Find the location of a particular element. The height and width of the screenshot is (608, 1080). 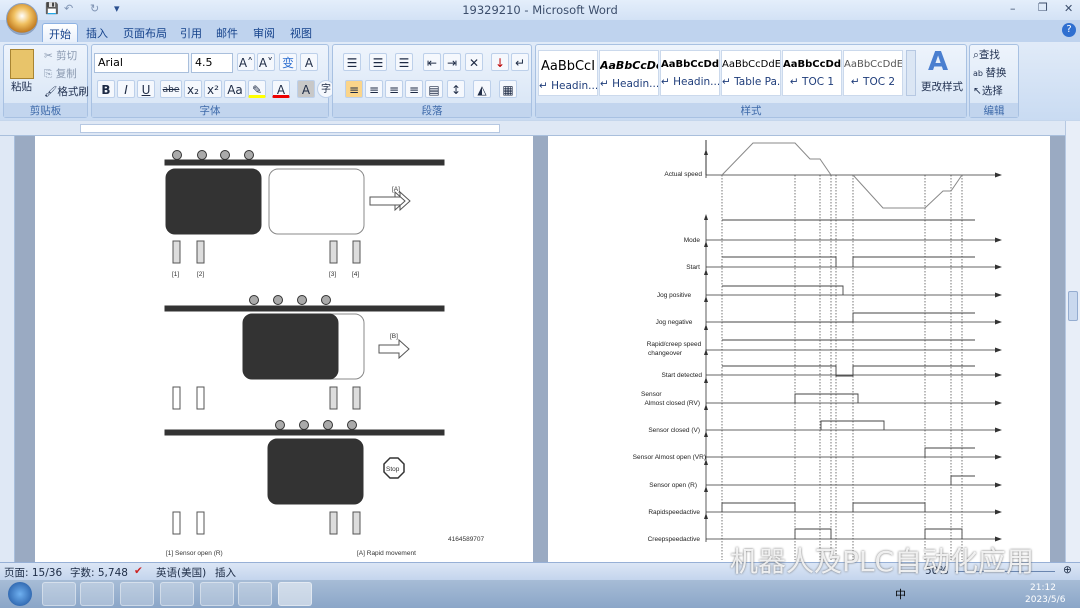

customize-qat-icon: ▾ is located at coordinates (117, 8).